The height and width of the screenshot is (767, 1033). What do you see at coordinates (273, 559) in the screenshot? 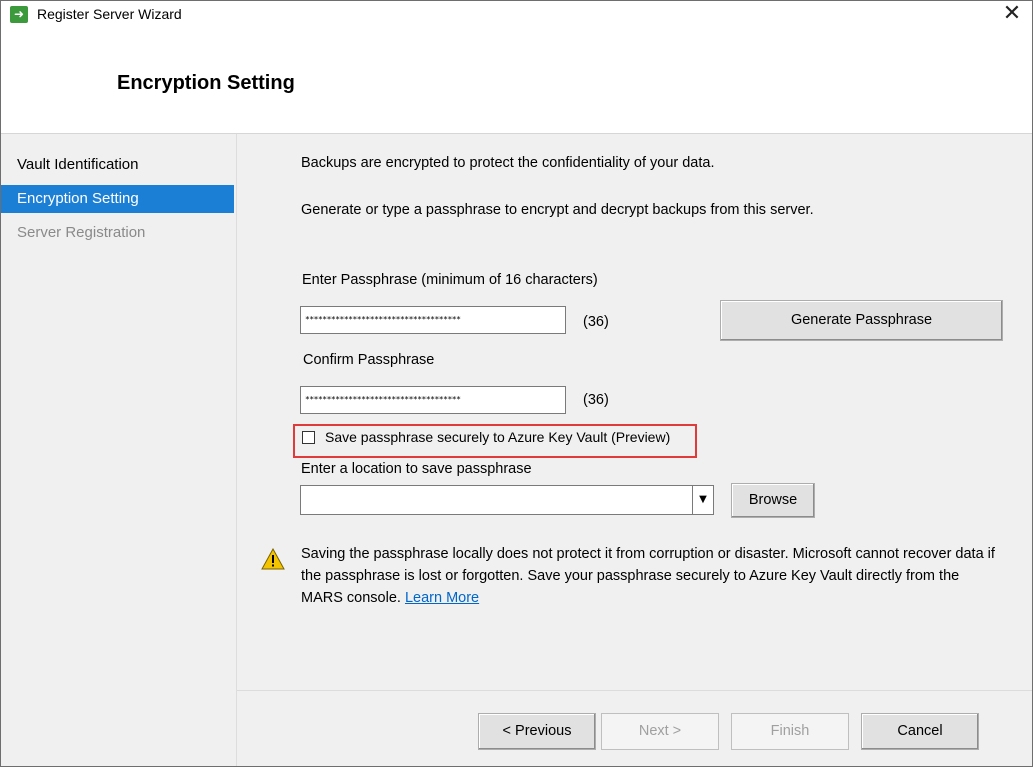
I see `warning-triangle-icon` at bounding box center [273, 559].